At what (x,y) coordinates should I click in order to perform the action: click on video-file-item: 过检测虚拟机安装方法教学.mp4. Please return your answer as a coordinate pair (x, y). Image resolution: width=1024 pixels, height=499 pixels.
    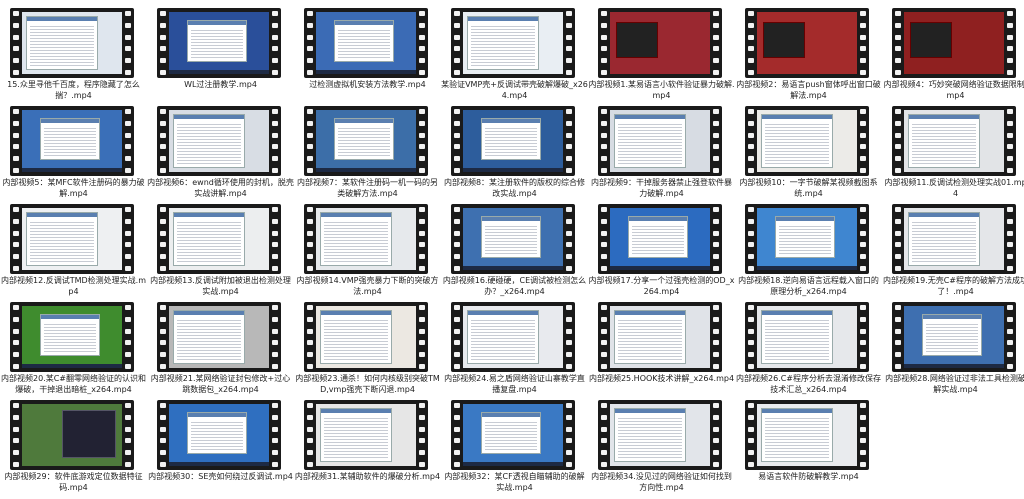
    Looking at the image, I should click on (367, 50).